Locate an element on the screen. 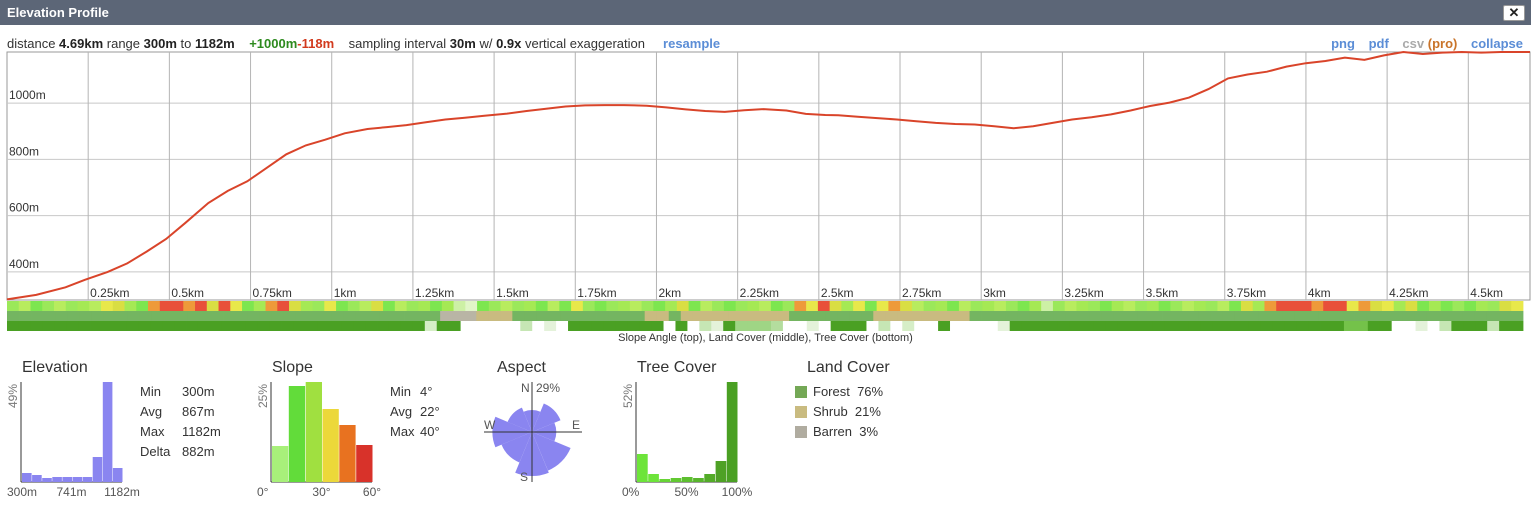 Image resolution: width=1531 pixels, height=505 pixels. x-tick-label: 3km is located at coordinates (994, 293).